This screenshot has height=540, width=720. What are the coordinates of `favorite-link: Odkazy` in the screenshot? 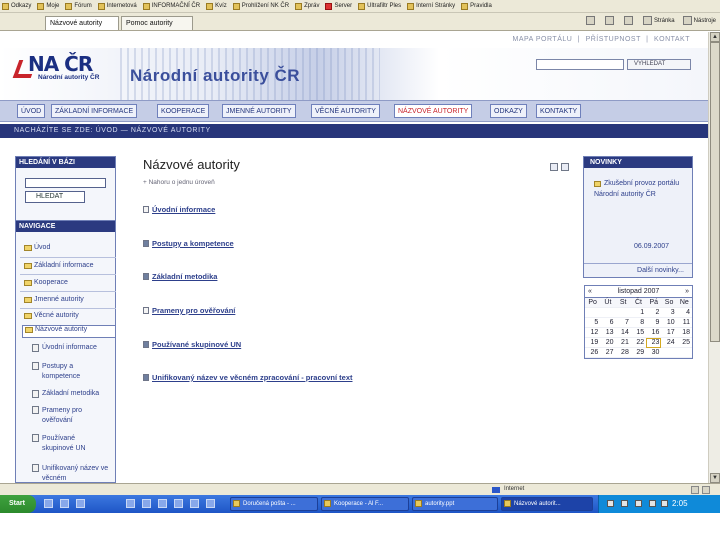 It's located at (16, 6).